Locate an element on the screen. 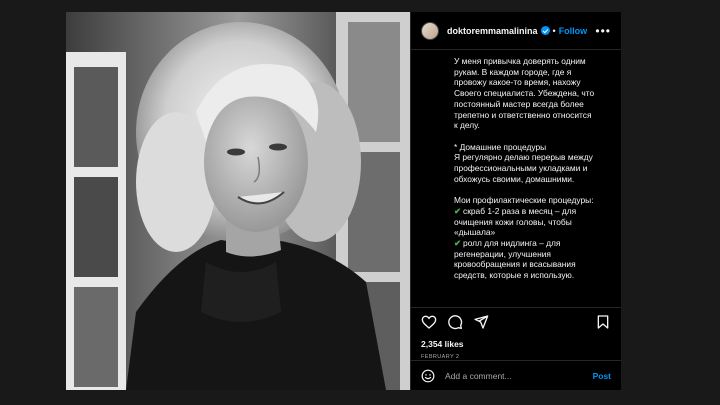  caption-line-text: трепетно и ответственно относится is located at coordinates (523, 114).